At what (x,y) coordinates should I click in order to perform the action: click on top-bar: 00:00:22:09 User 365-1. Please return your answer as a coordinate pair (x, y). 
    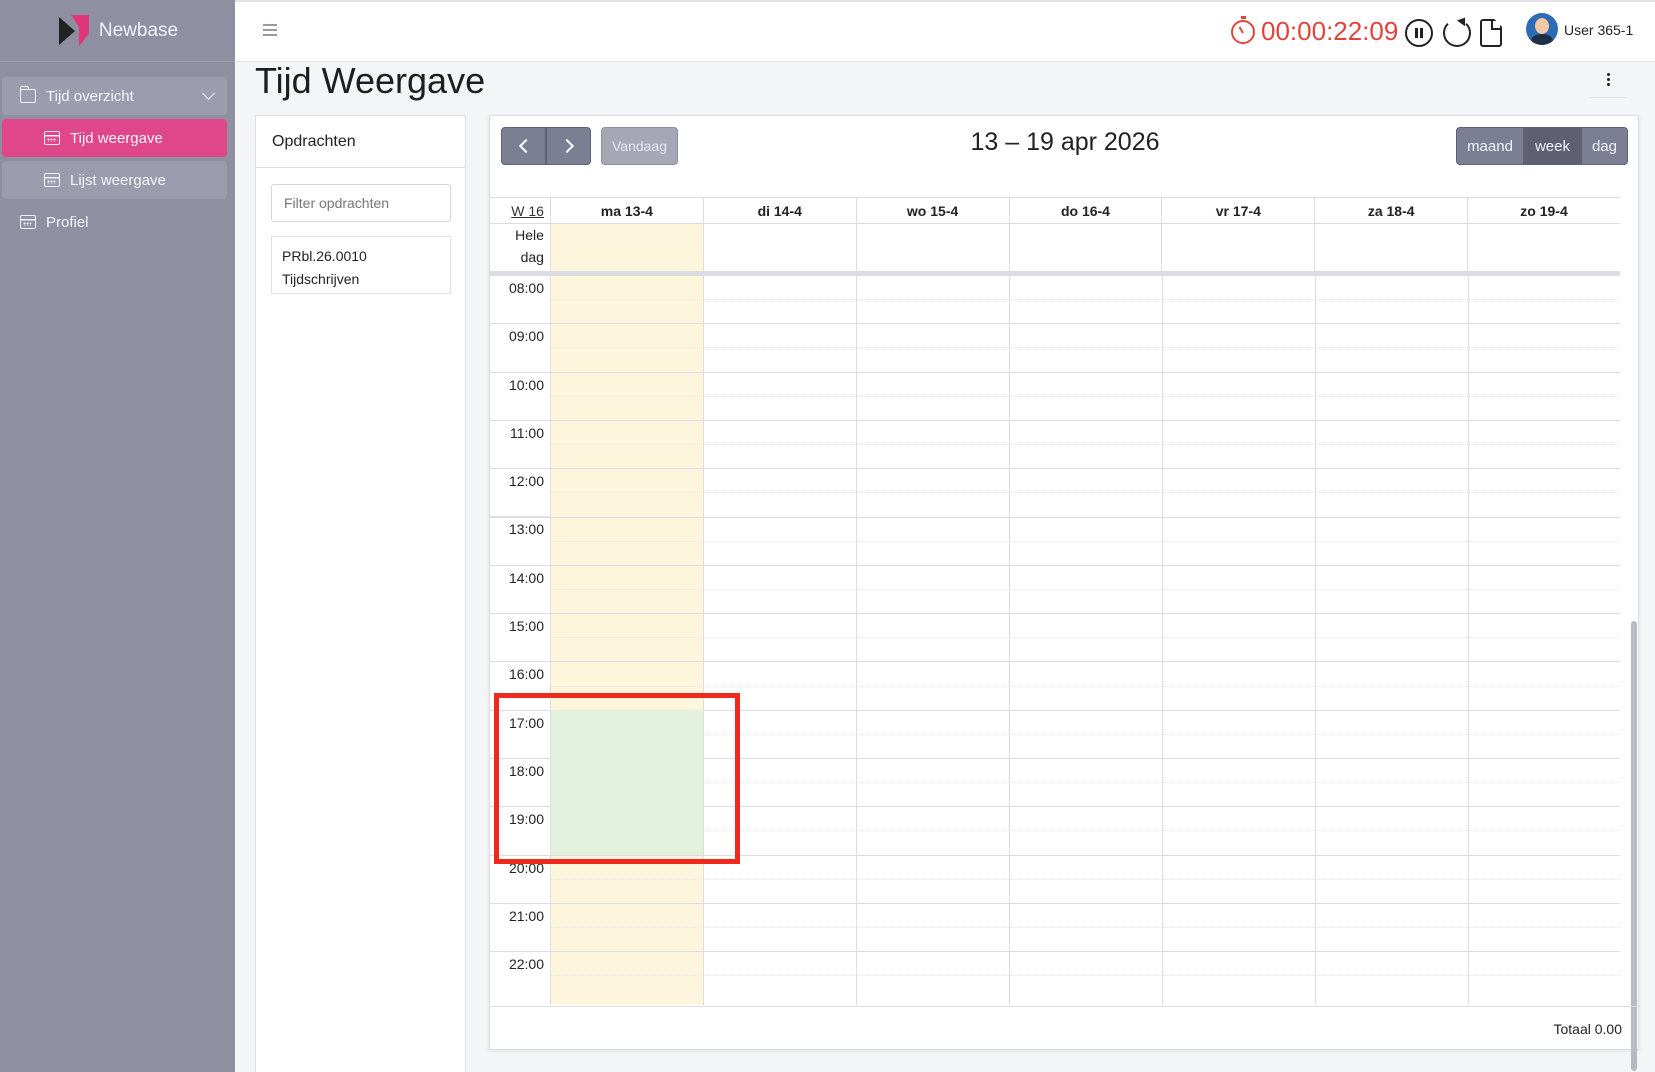
    Looking at the image, I should click on (945, 31).